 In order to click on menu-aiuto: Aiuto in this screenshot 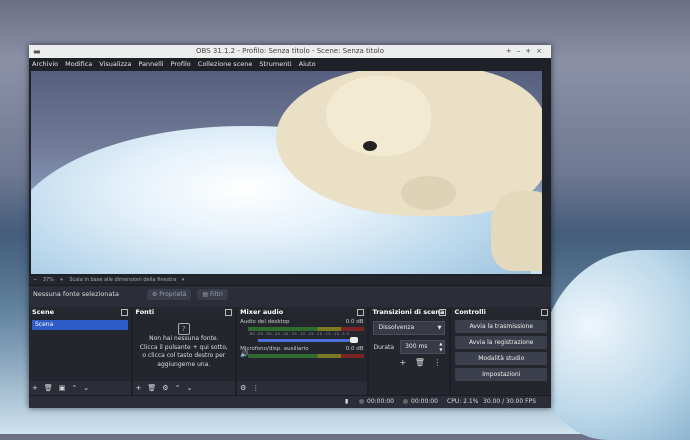, I will do `click(307, 64)`.